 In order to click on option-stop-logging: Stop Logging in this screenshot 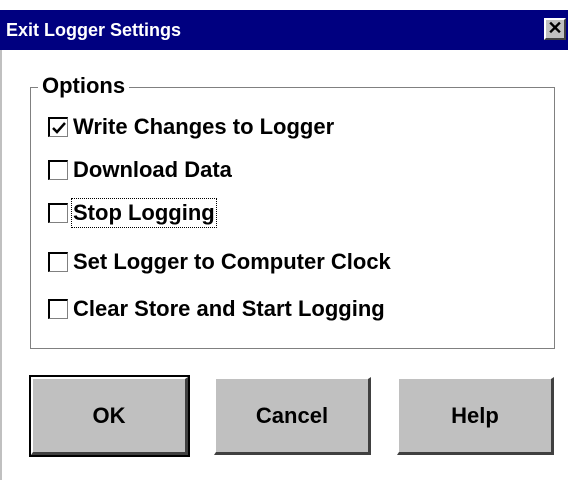, I will do `click(132, 213)`.